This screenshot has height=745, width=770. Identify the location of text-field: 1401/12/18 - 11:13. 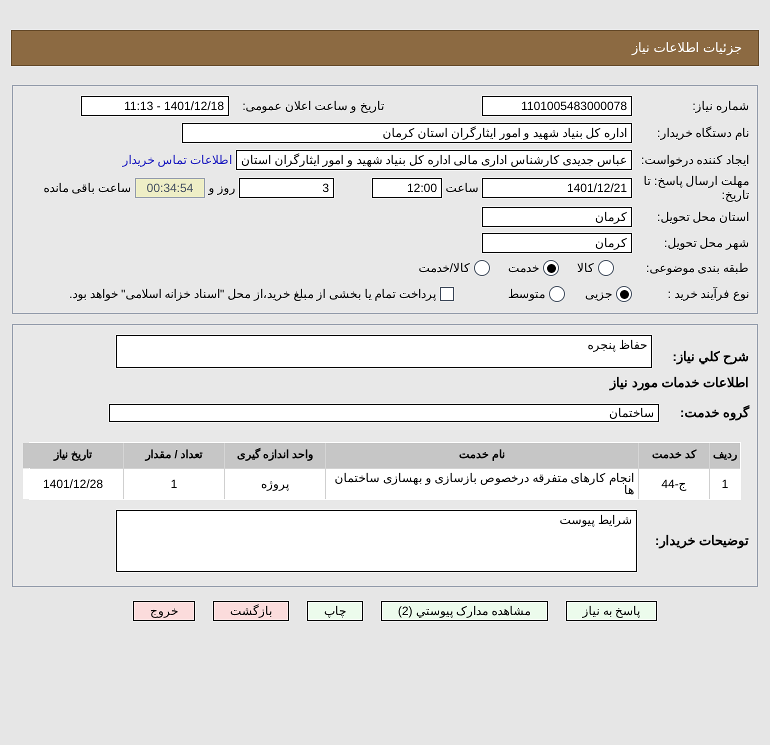
(155, 106).